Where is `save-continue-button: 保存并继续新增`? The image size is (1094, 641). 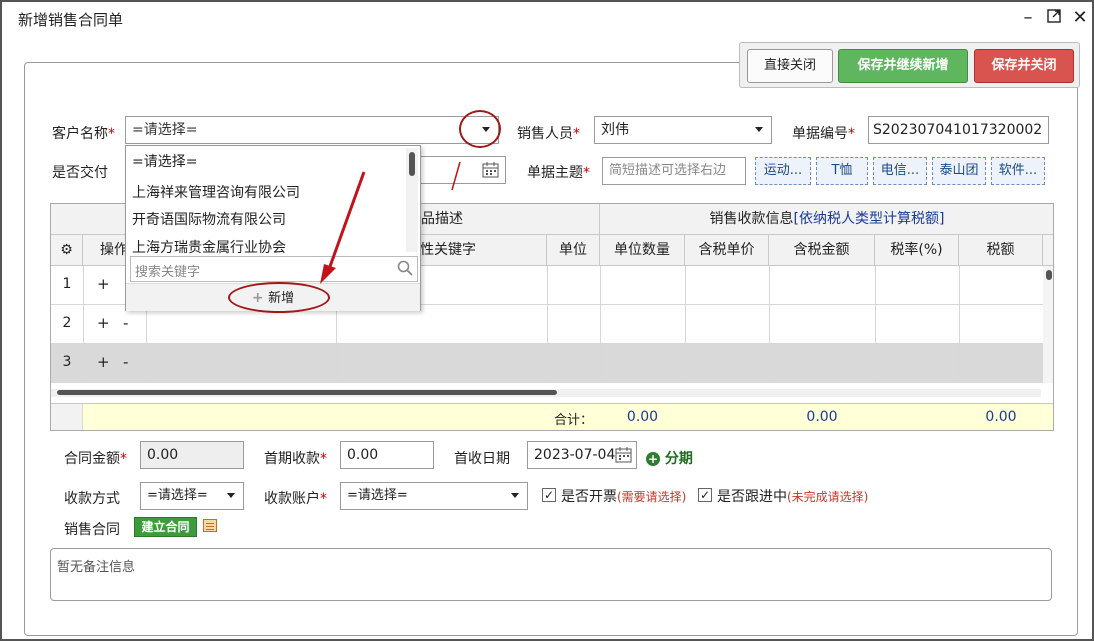
save-continue-button: 保存并继续新增 is located at coordinates (903, 66).